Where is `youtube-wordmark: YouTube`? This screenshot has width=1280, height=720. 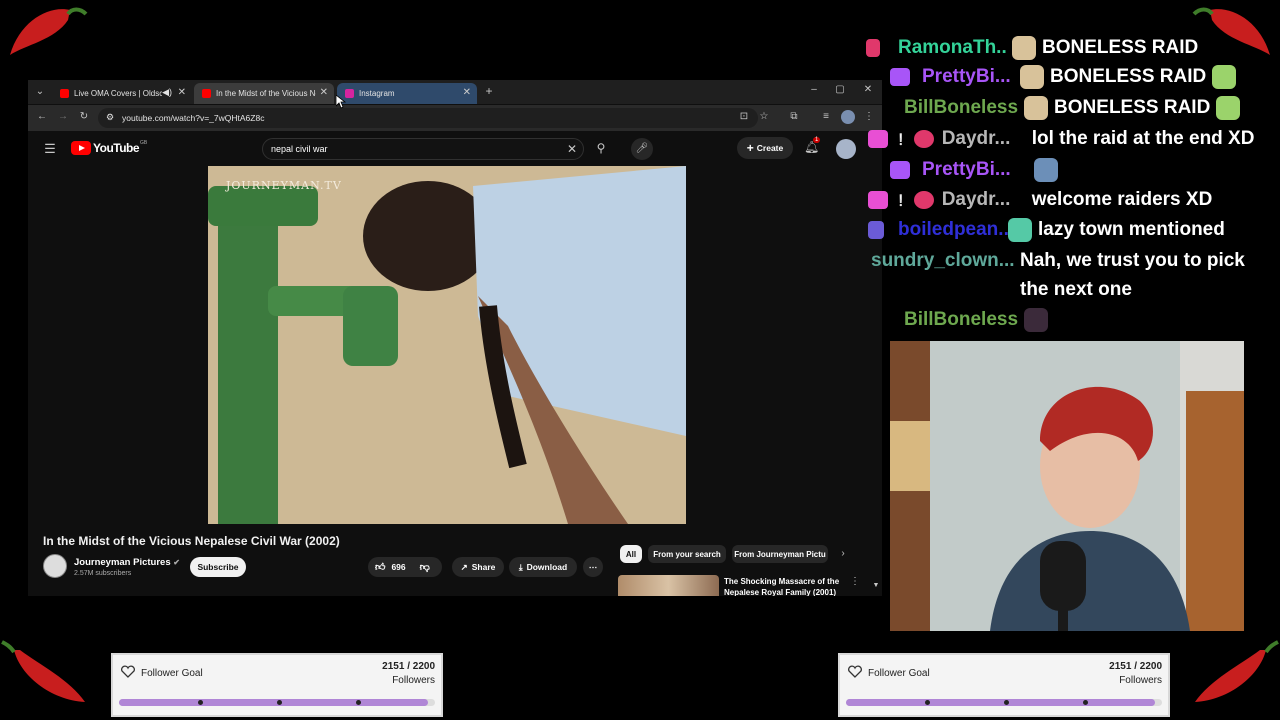
youtube-wordmark: YouTube is located at coordinates (116, 148).